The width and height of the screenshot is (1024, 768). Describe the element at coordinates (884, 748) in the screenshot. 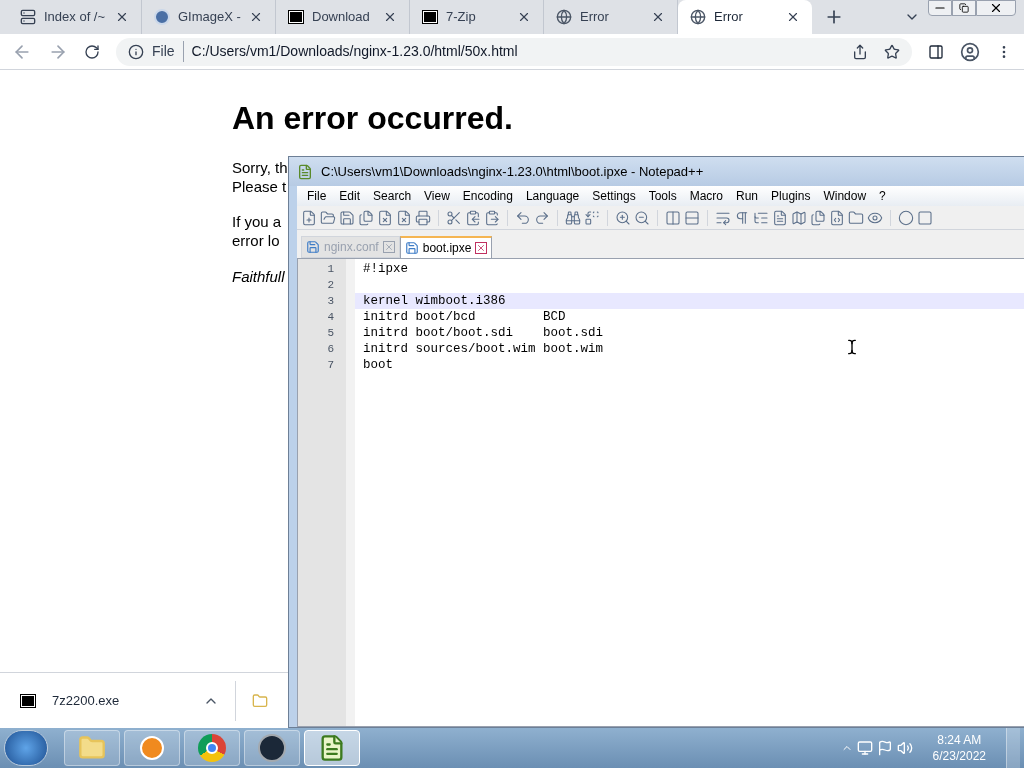

I see `flag-icon` at that location.